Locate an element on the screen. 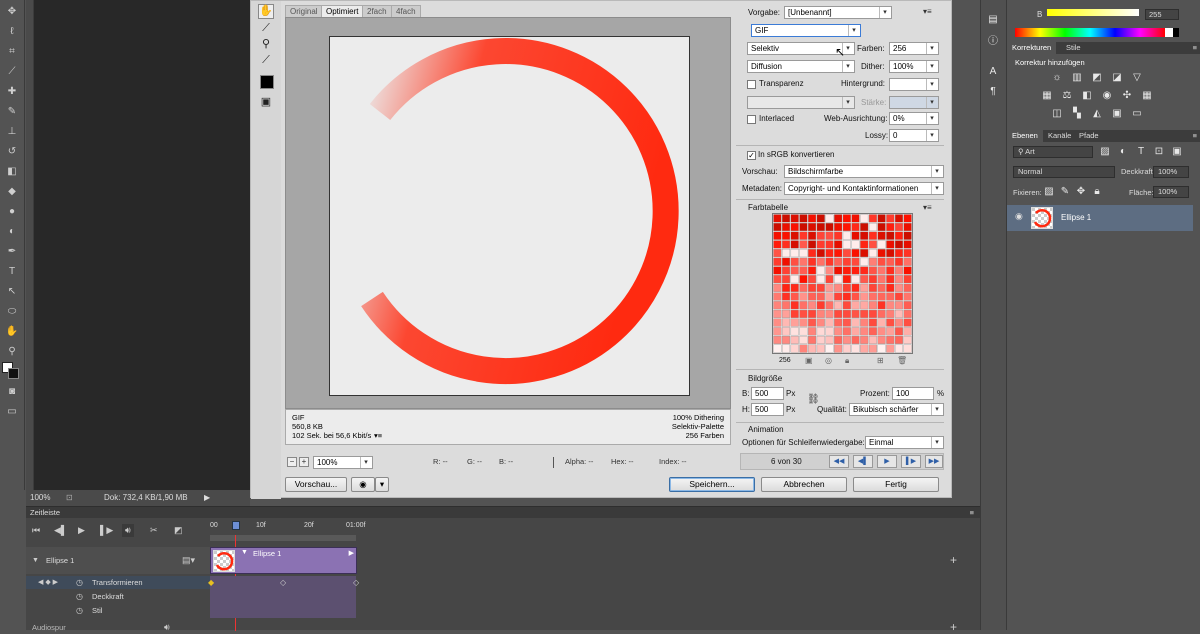 The width and height of the screenshot is (1200, 634). channel-mixer-icon: ✣ is located at coordinates (1127, 96).